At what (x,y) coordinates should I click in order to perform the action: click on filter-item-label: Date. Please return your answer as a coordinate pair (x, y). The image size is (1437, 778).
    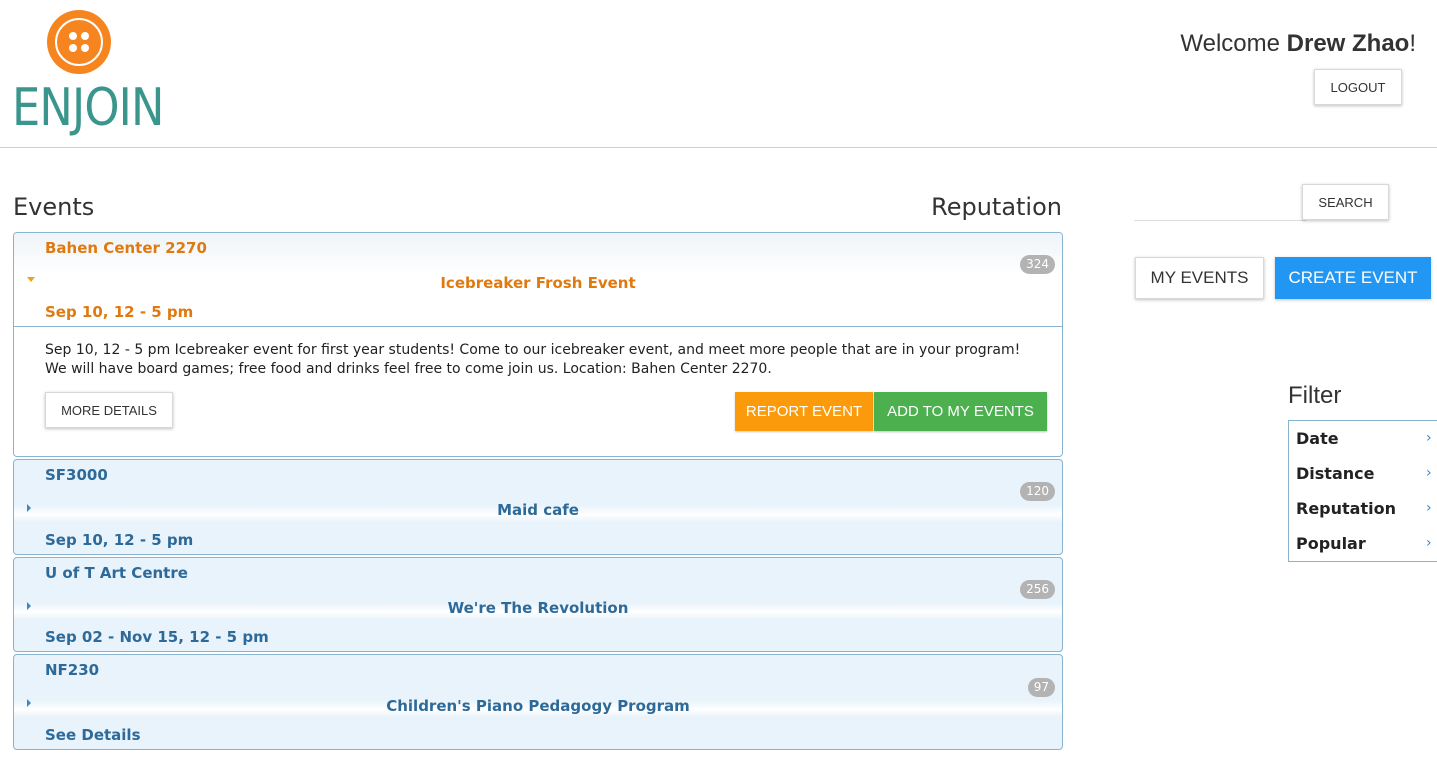
    Looking at the image, I should click on (1317, 438).